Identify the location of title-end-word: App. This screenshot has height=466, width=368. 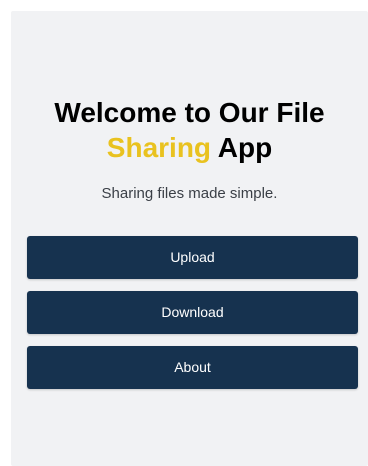
(242, 147).